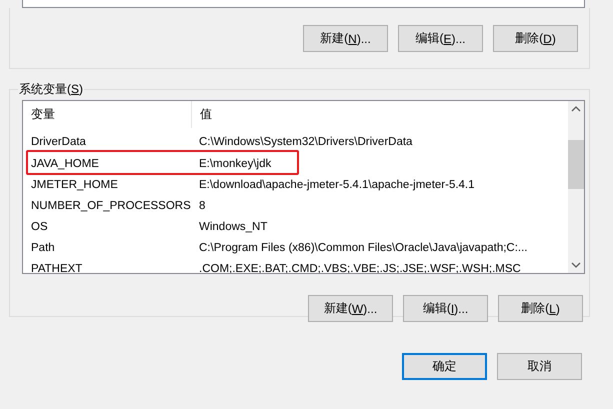  What do you see at coordinates (65, 164) in the screenshot?
I see `variable-name-cell-text: JAVA_HOME` at bounding box center [65, 164].